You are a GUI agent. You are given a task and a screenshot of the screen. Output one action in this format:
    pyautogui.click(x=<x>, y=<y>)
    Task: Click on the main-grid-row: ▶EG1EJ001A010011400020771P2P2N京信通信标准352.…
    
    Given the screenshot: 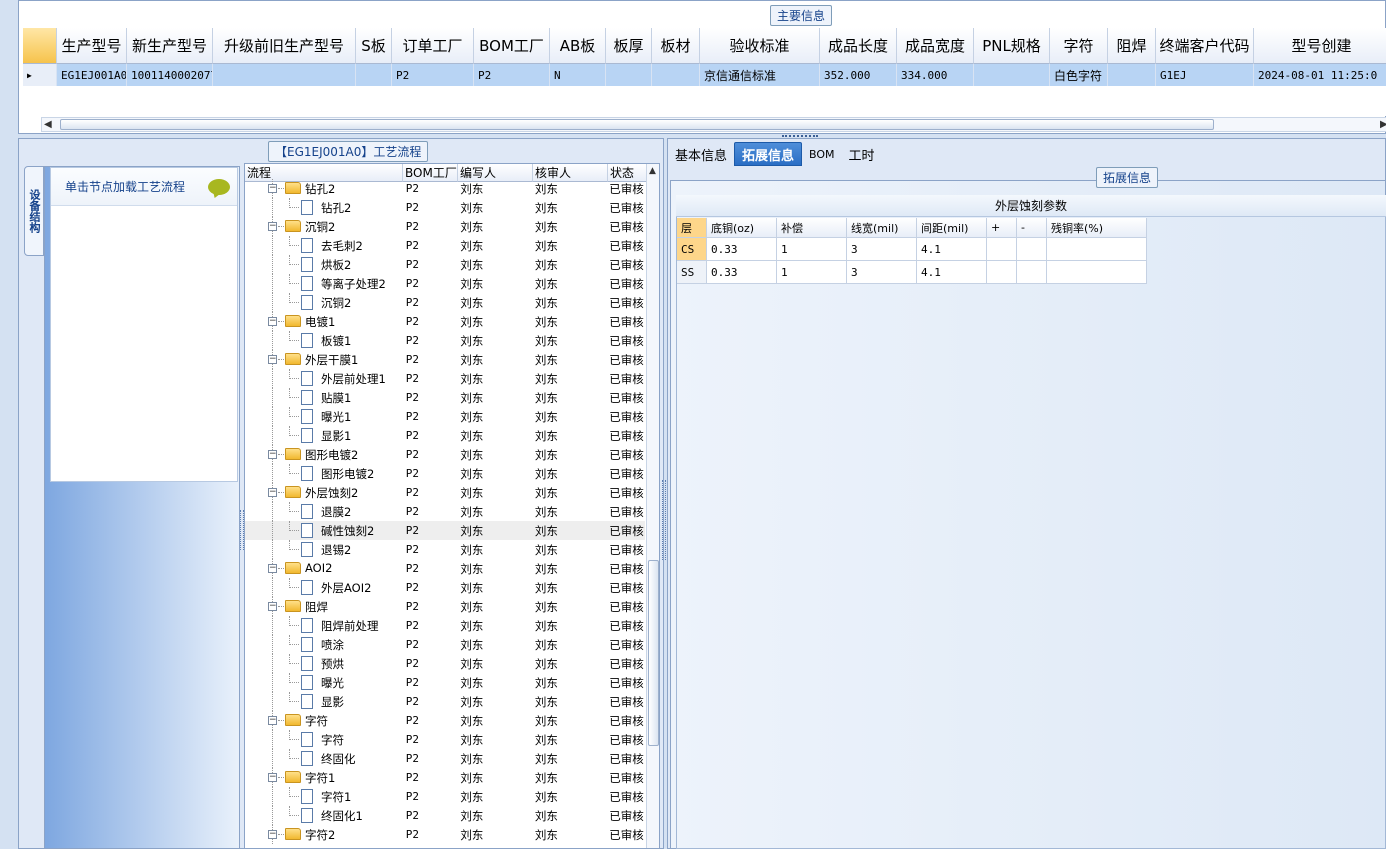 What is the action you would take?
    pyautogui.click(x=704, y=75)
    